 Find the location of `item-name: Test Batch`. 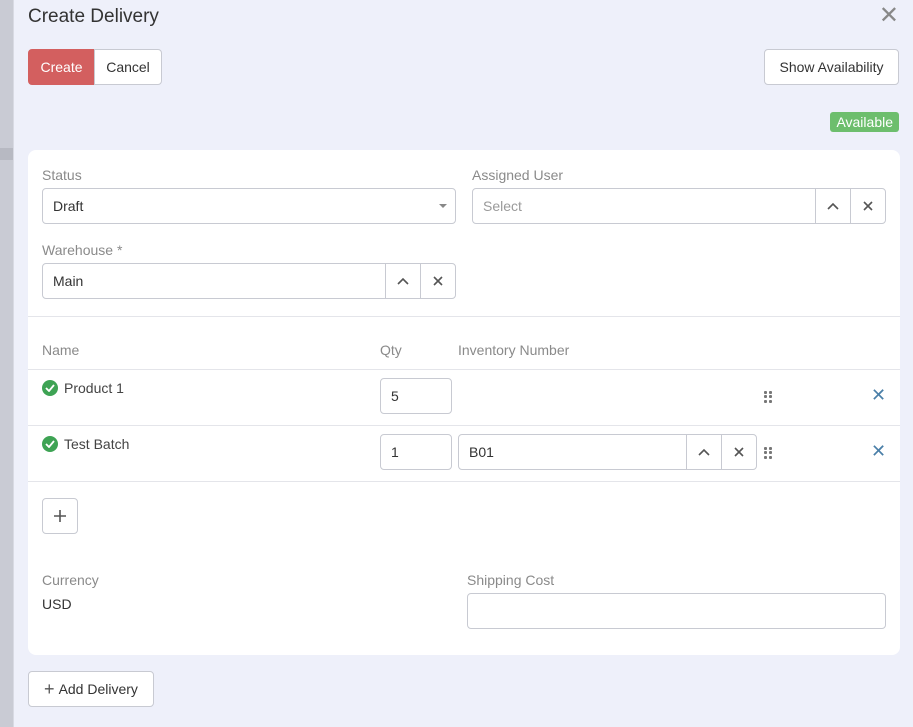

item-name: Test Batch is located at coordinates (97, 444).